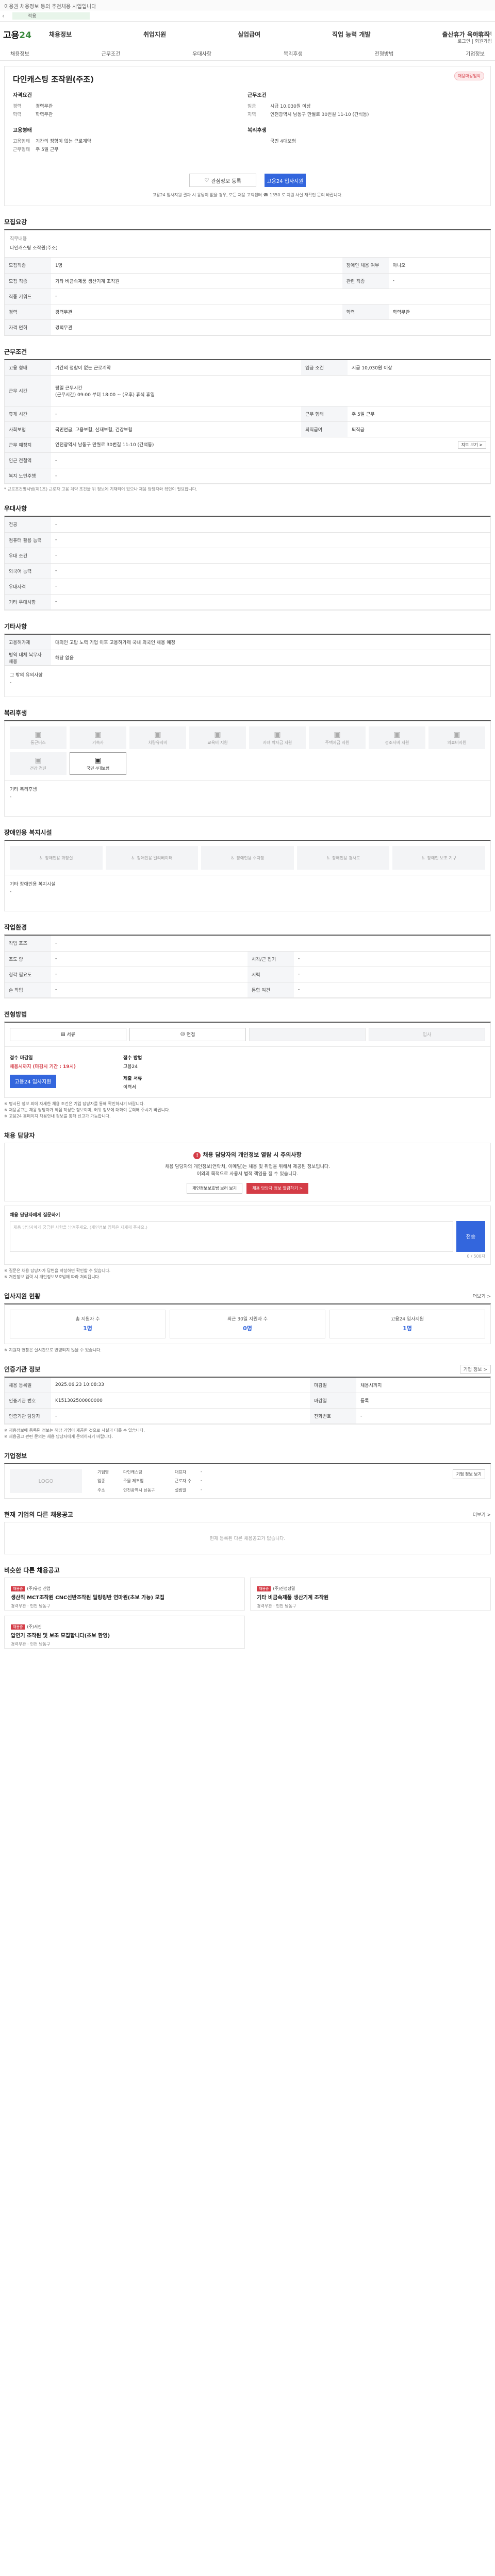 The image size is (495, 2576). What do you see at coordinates (154, 35) in the screenshot?
I see `gnb-item: 취업지원` at bounding box center [154, 35].